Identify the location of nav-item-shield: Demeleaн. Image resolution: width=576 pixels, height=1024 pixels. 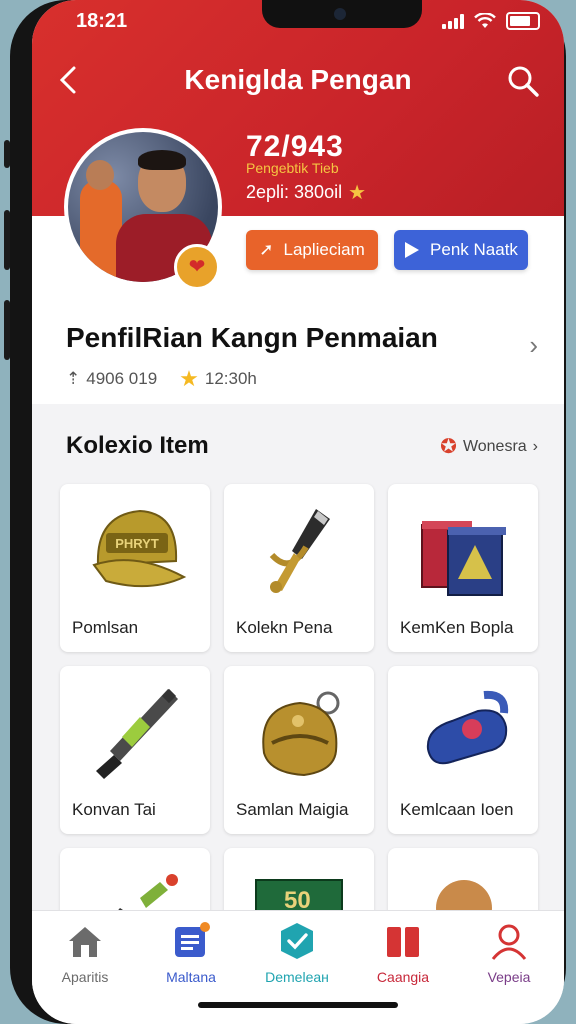
(297, 953).